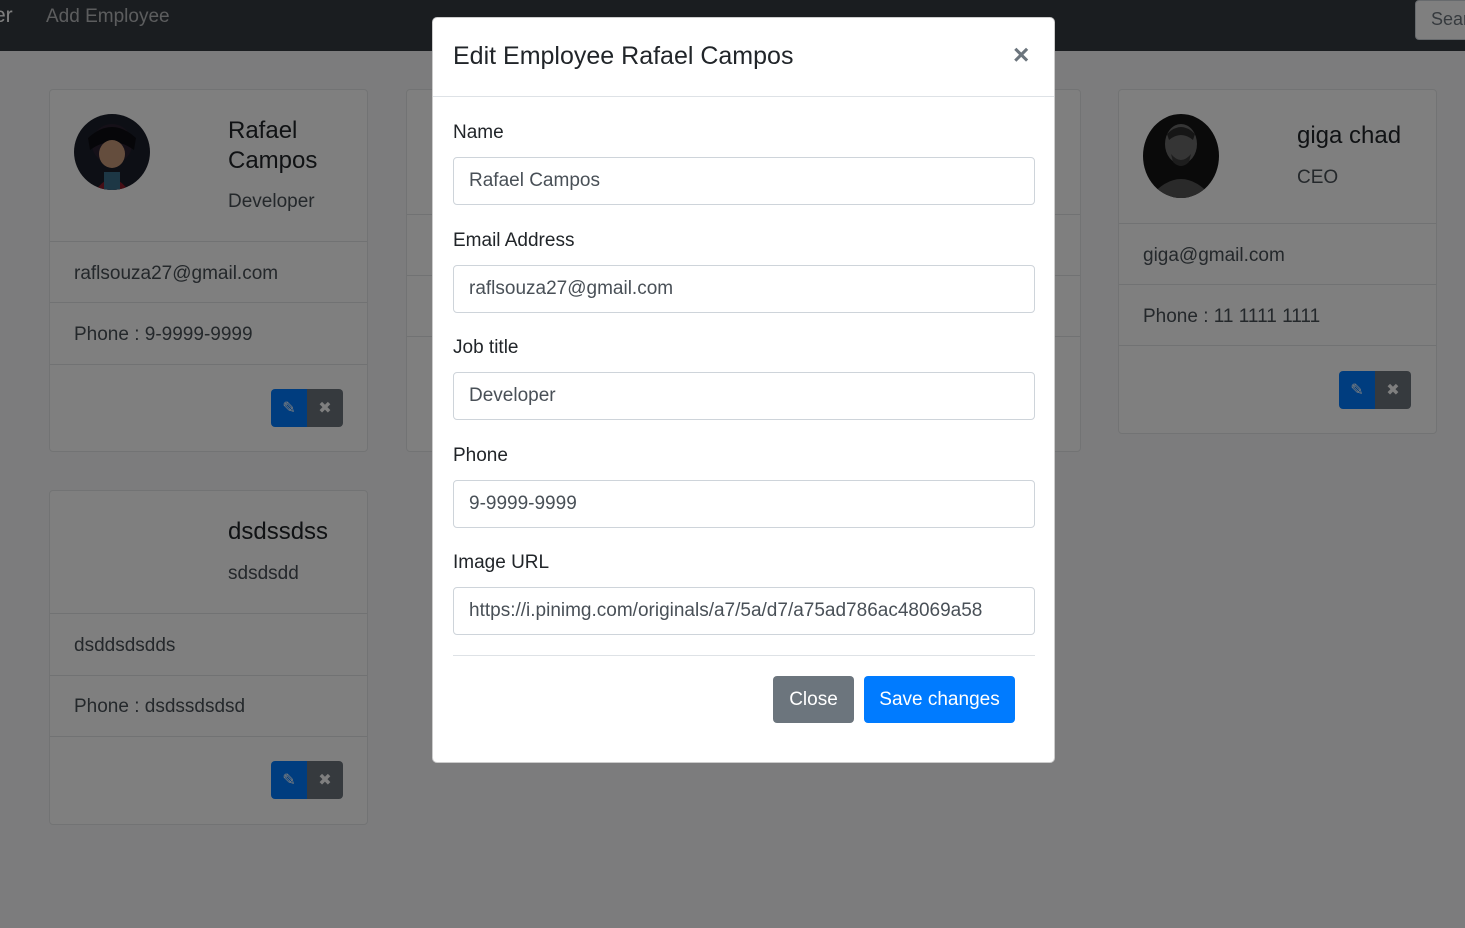 The height and width of the screenshot is (928, 1465). What do you see at coordinates (939, 699) in the screenshot?
I see `save-changes-button: Save changes` at bounding box center [939, 699].